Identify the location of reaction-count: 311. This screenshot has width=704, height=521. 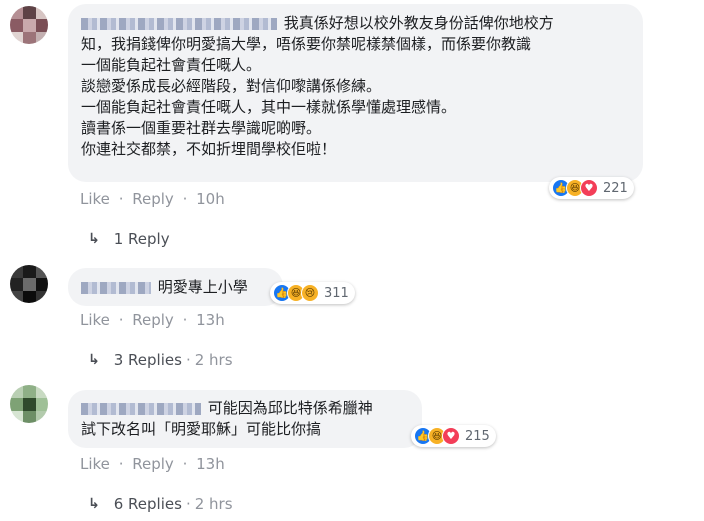
(336, 293).